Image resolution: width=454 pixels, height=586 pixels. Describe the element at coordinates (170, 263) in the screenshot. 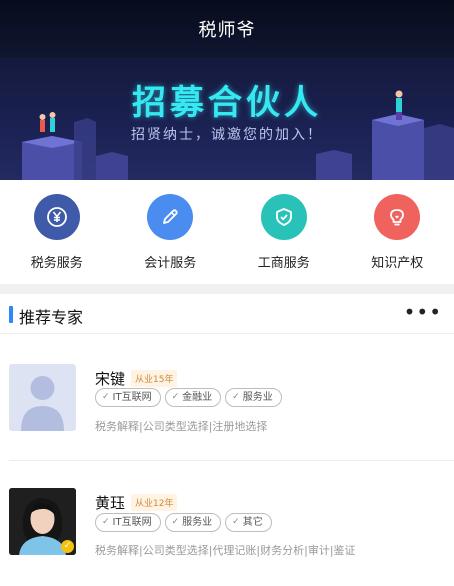

I see `service-label-accounting: 会计服务` at that location.